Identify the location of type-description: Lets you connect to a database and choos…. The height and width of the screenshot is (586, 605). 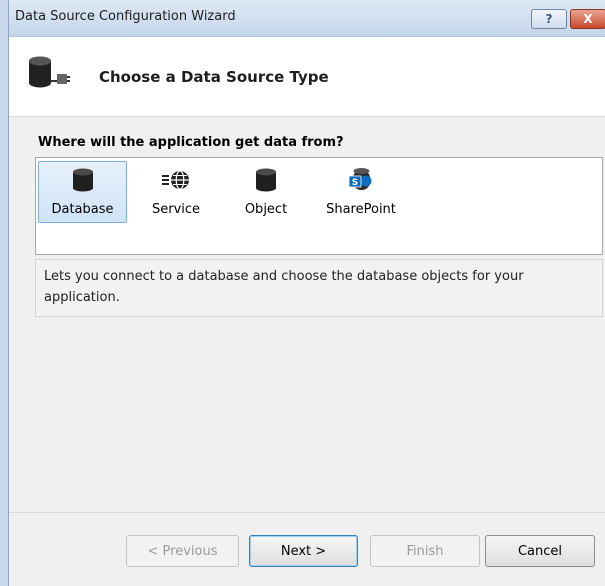
(319, 288).